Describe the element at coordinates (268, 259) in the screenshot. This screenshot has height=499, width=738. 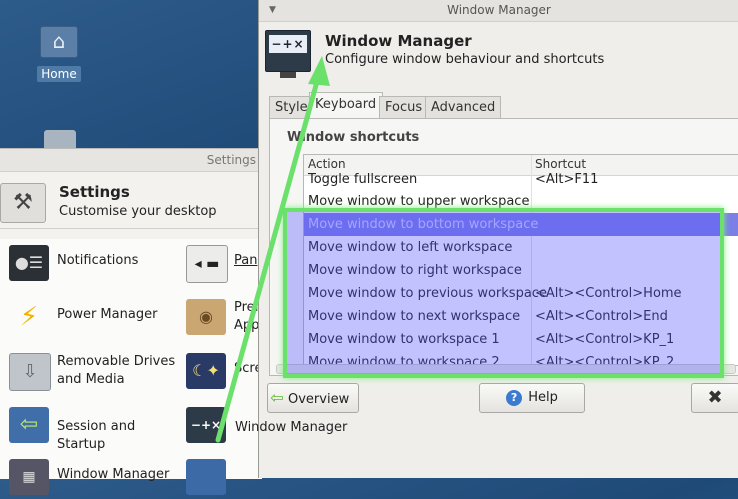
I see `annotation-arrow-line` at that location.